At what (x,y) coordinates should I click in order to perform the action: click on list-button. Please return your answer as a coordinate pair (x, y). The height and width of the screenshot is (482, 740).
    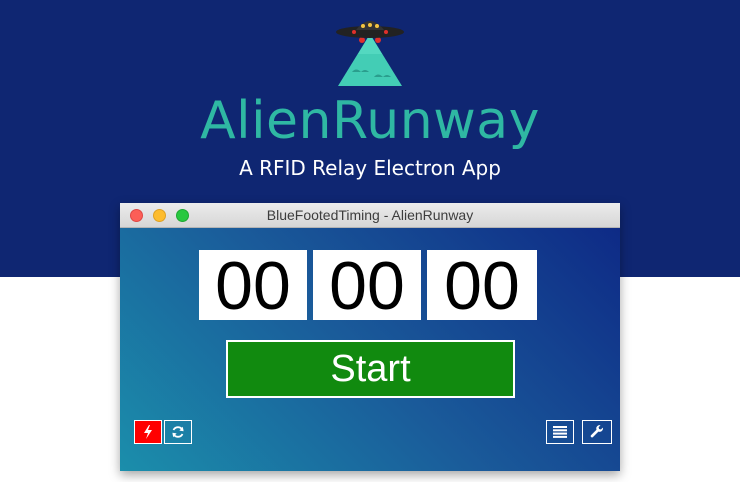
    Looking at the image, I should click on (560, 432).